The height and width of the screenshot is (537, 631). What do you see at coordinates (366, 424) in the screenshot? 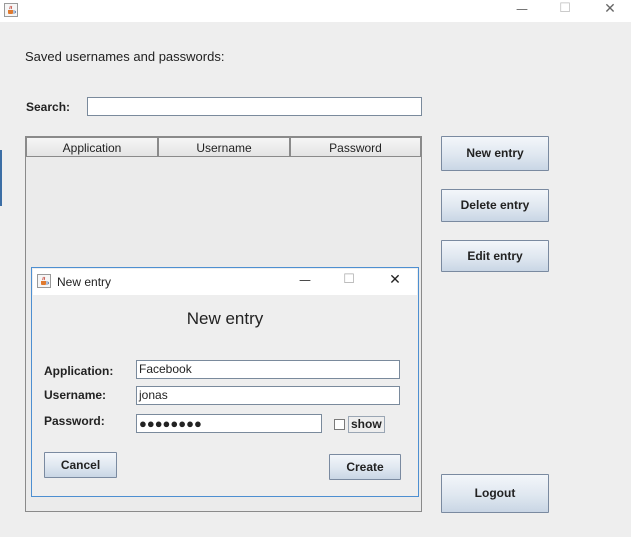
I see `show-password-label: show` at bounding box center [366, 424].